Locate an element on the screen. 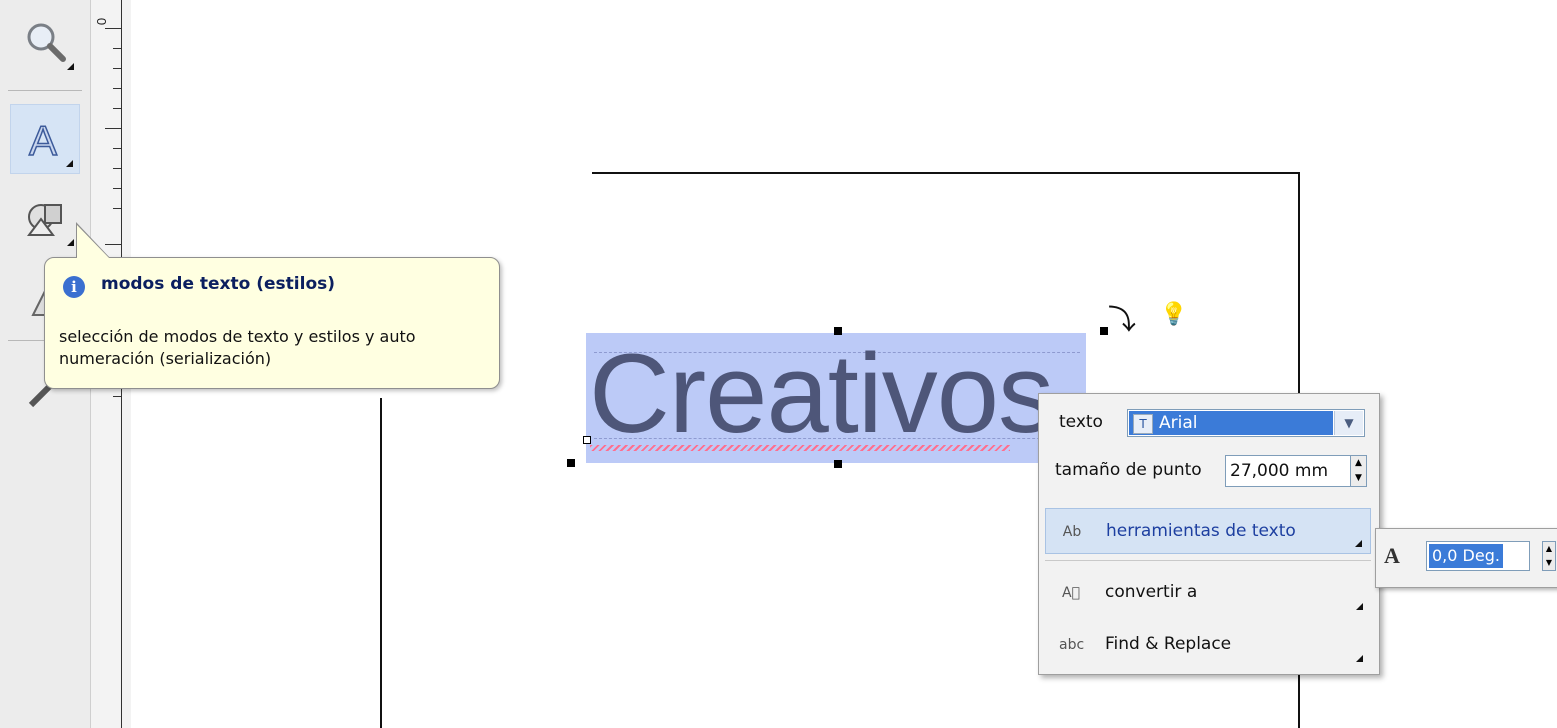 Image resolution: width=1557 pixels, height=728 pixels. tooltip-title: modos de texto (estilos) is located at coordinates (218, 284).